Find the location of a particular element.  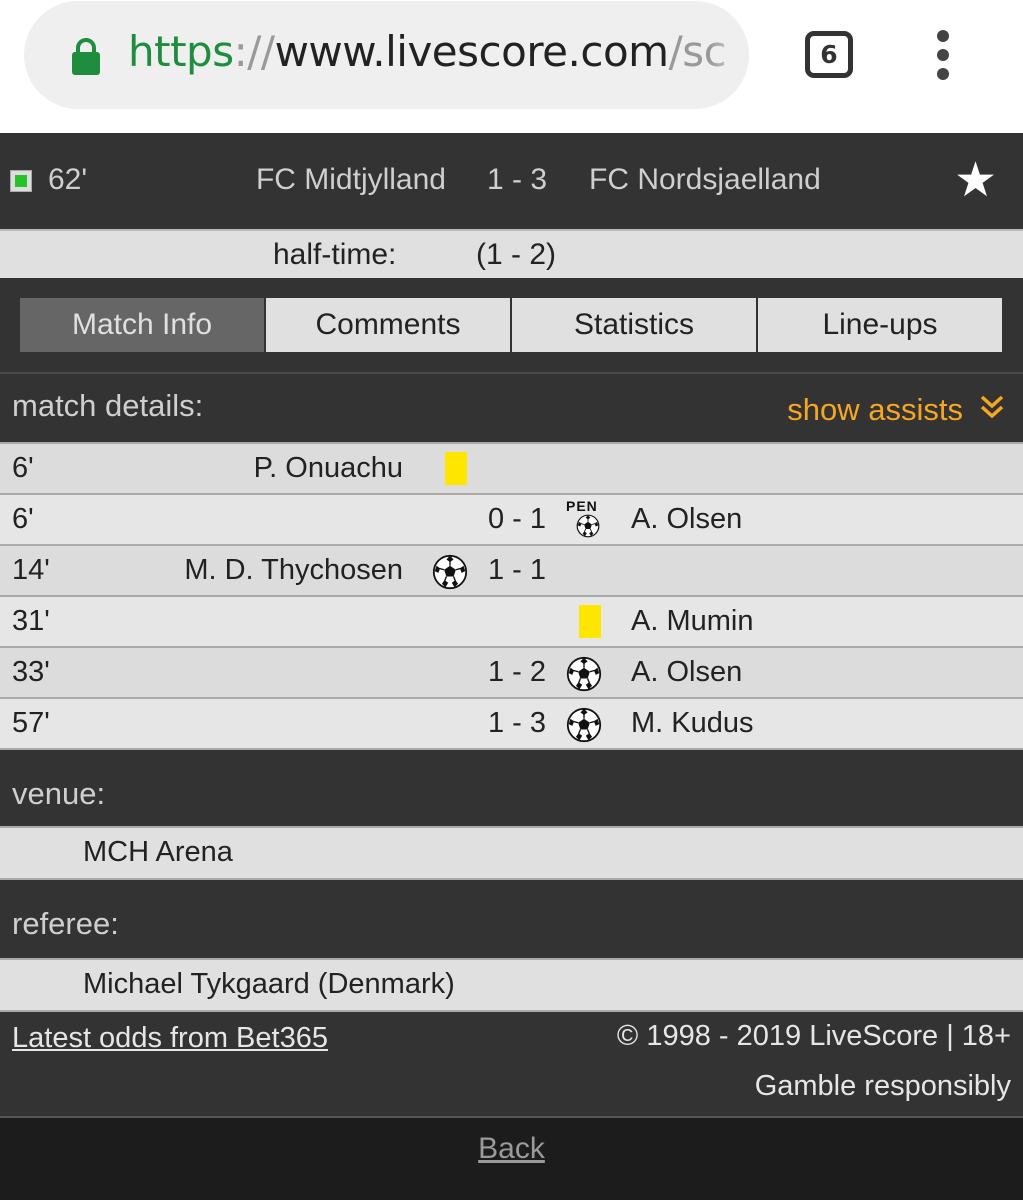

bottom-bar: Back is located at coordinates (511, 1158).